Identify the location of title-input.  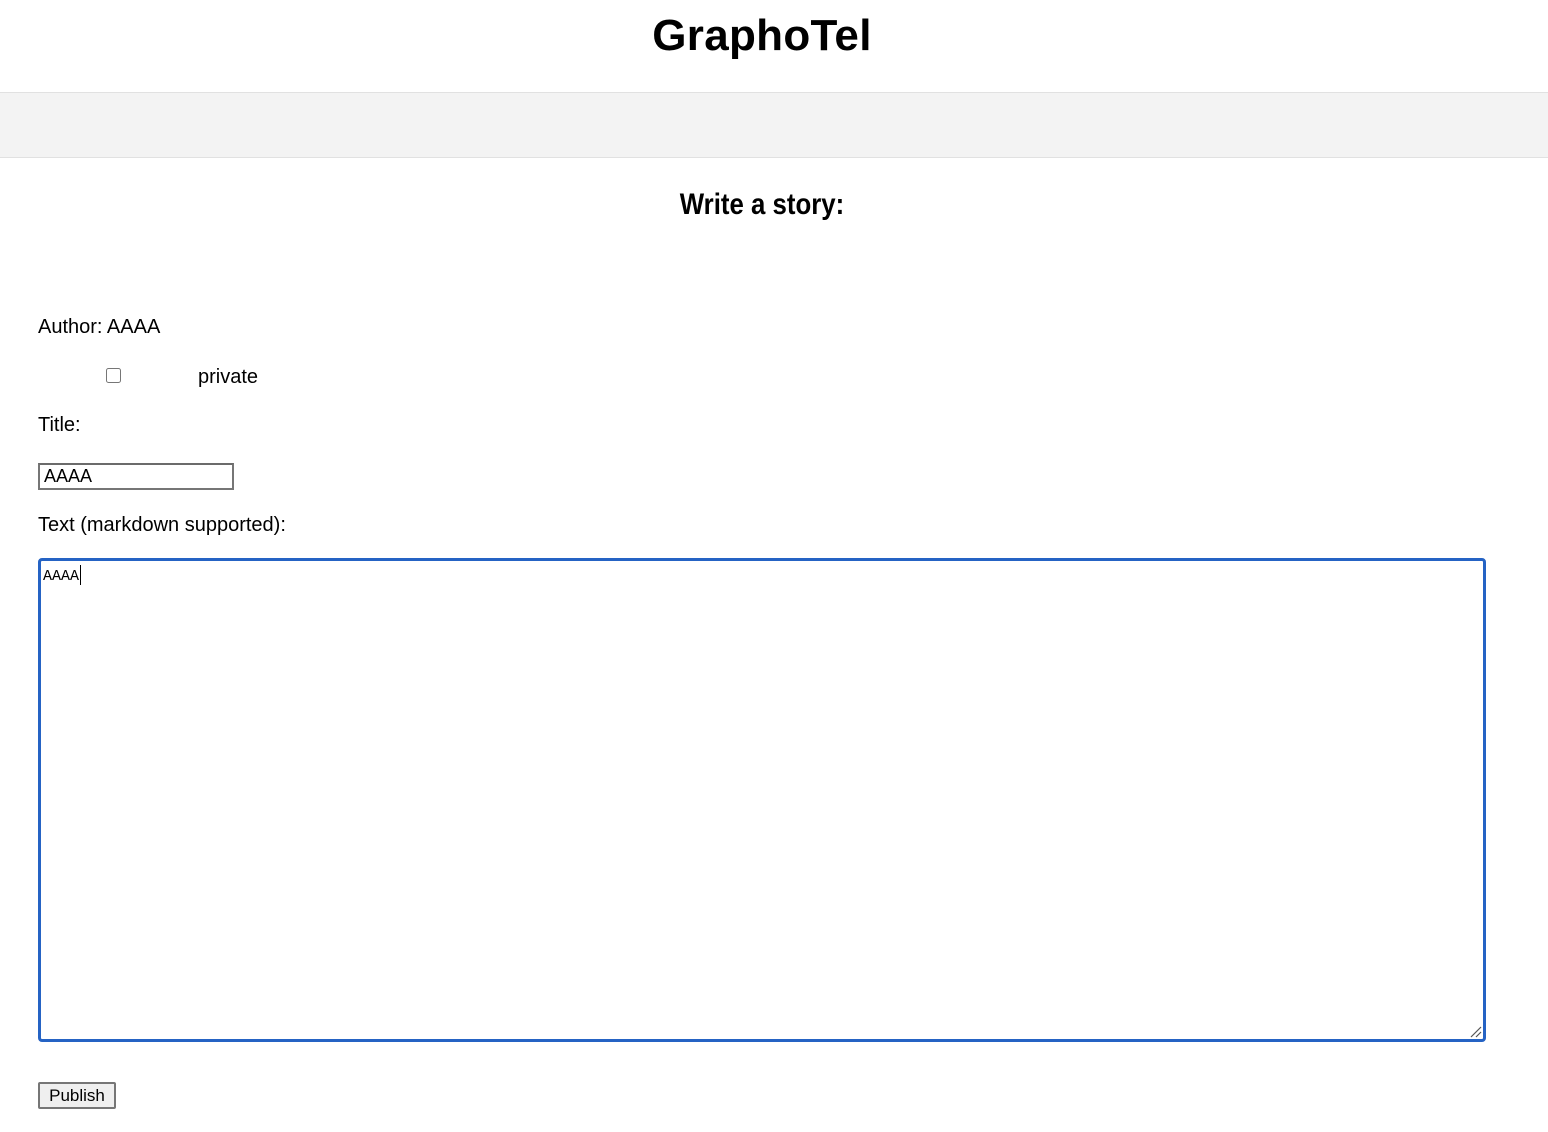
(136, 476).